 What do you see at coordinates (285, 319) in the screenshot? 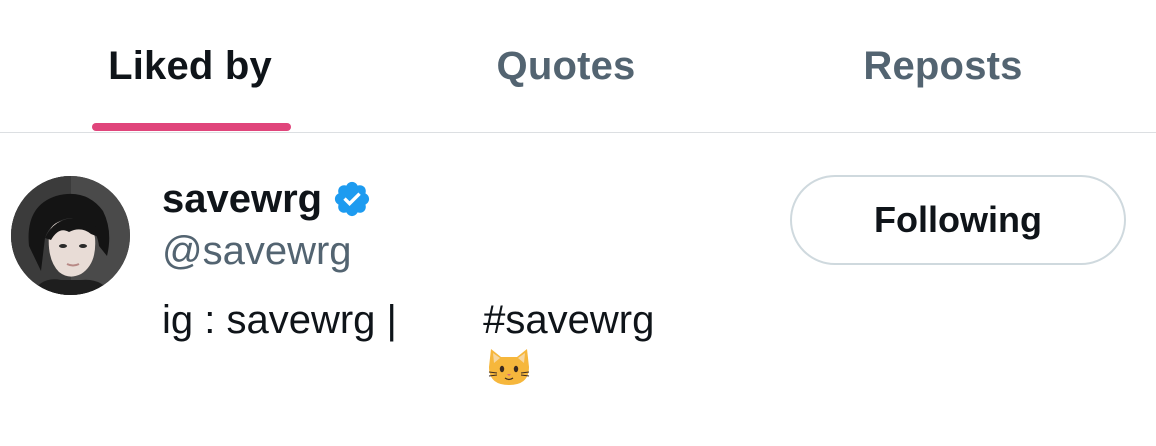
I see `bio-text-prefix: ig : savewrg |` at bounding box center [285, 319].